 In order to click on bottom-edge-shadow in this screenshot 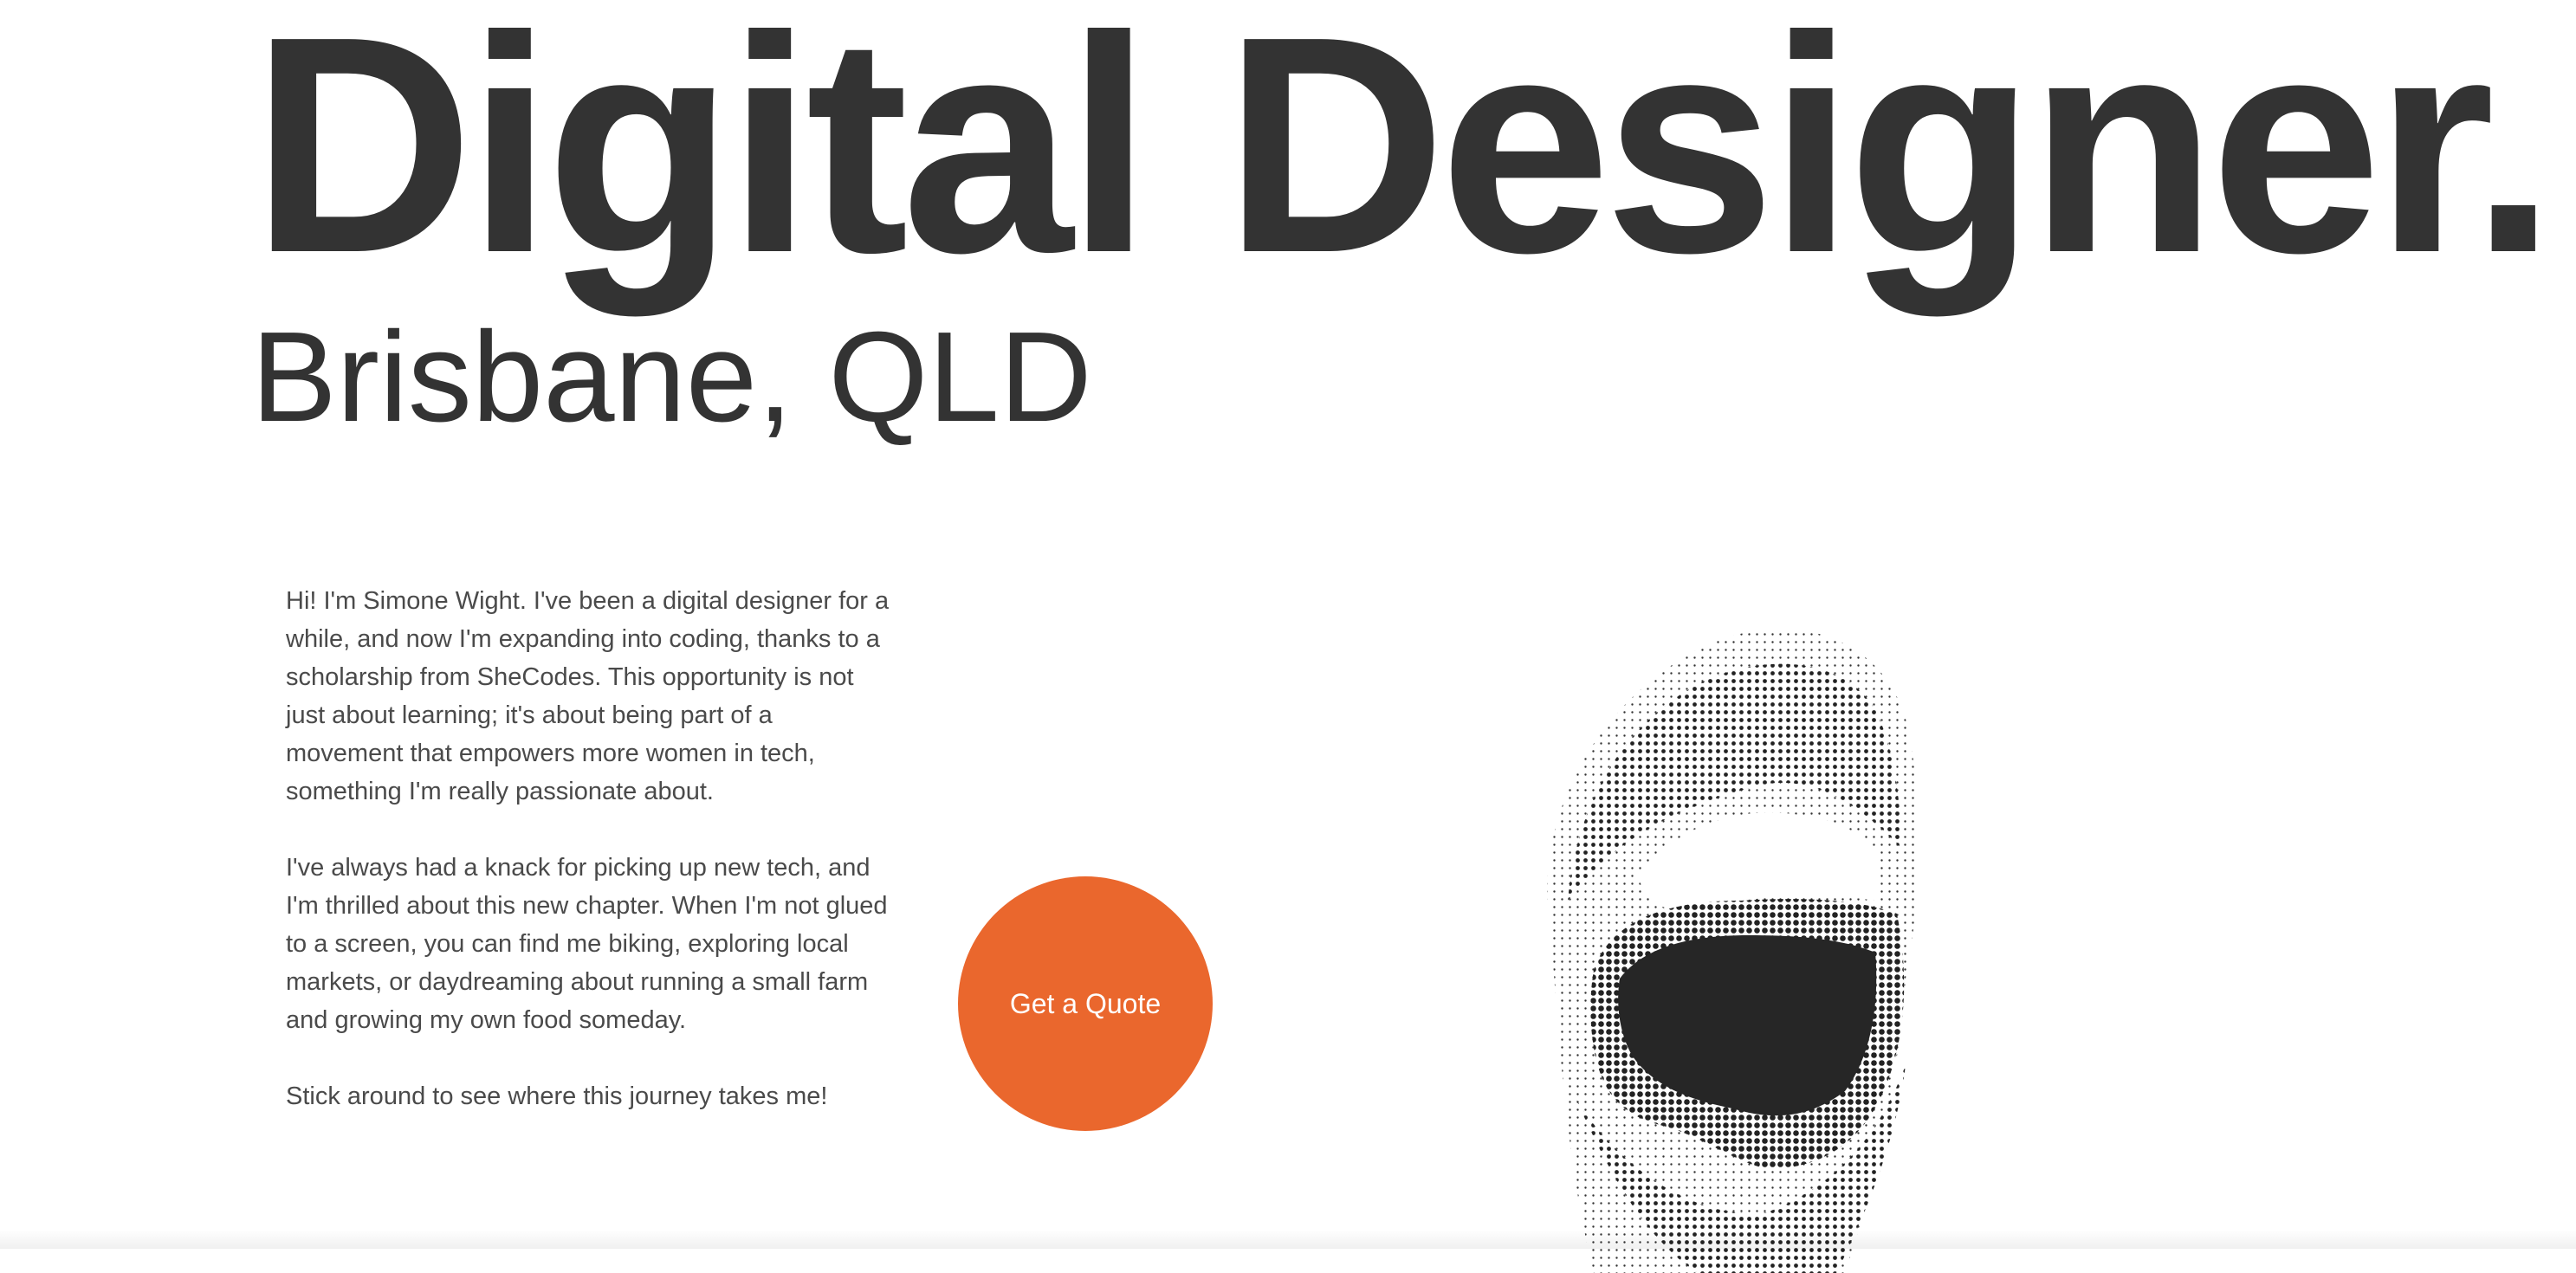, I will do `click(1288, 1239)`.